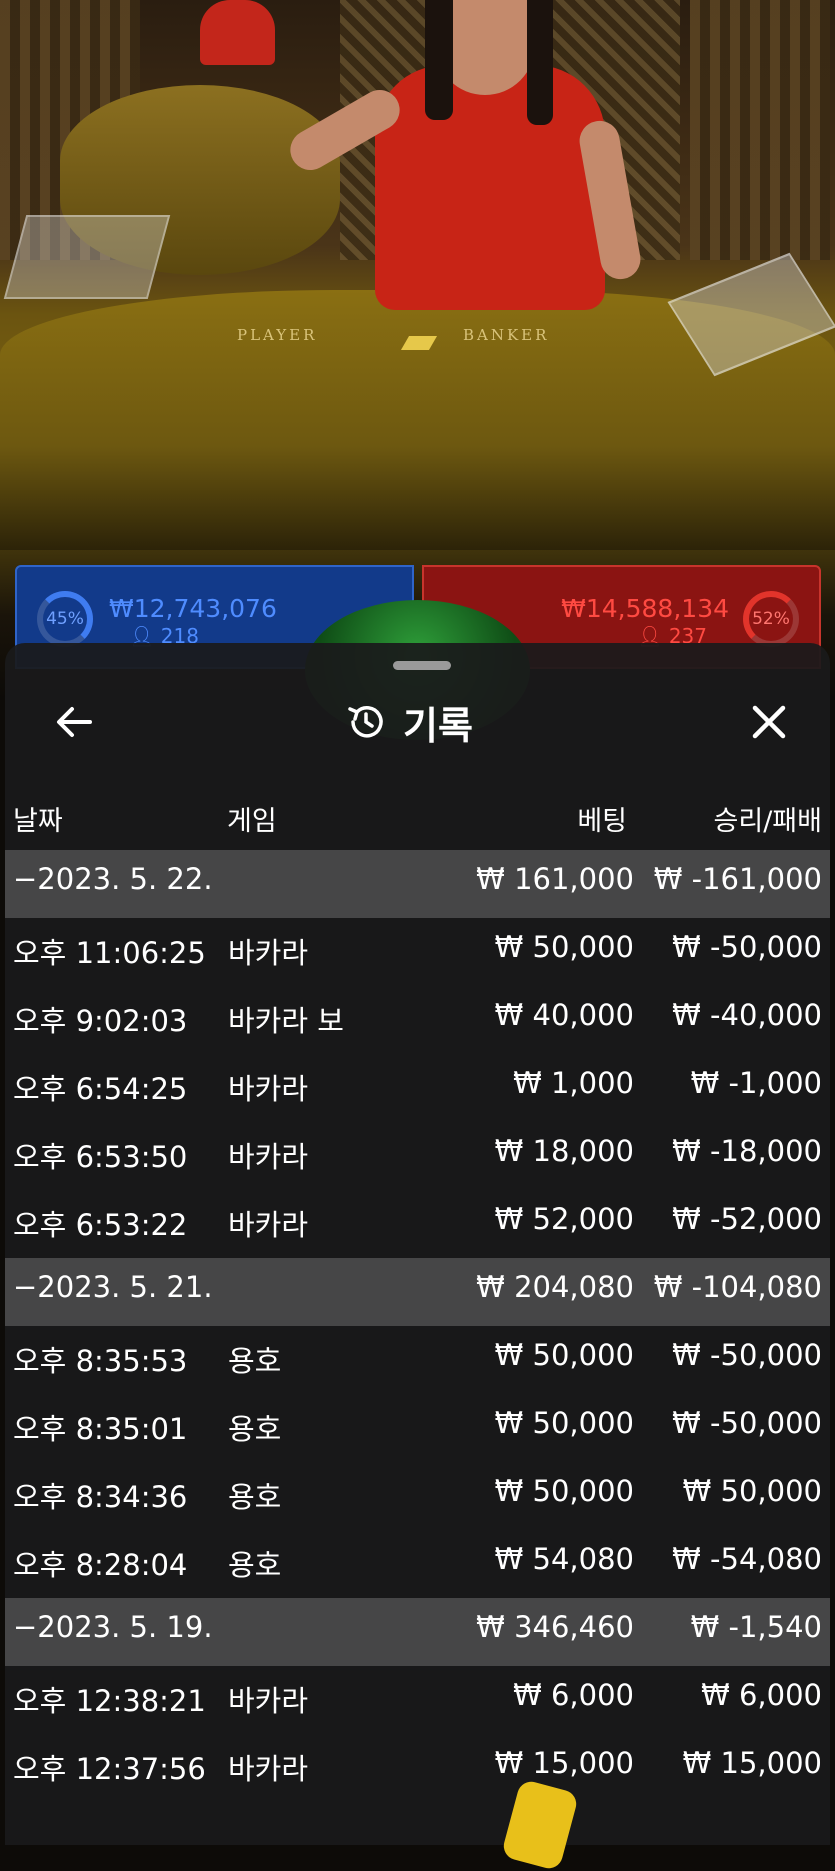 The height and width of the screenshot is (1871, 835). I want to click on felt-banker-label: BANKER, so click(506, 335).